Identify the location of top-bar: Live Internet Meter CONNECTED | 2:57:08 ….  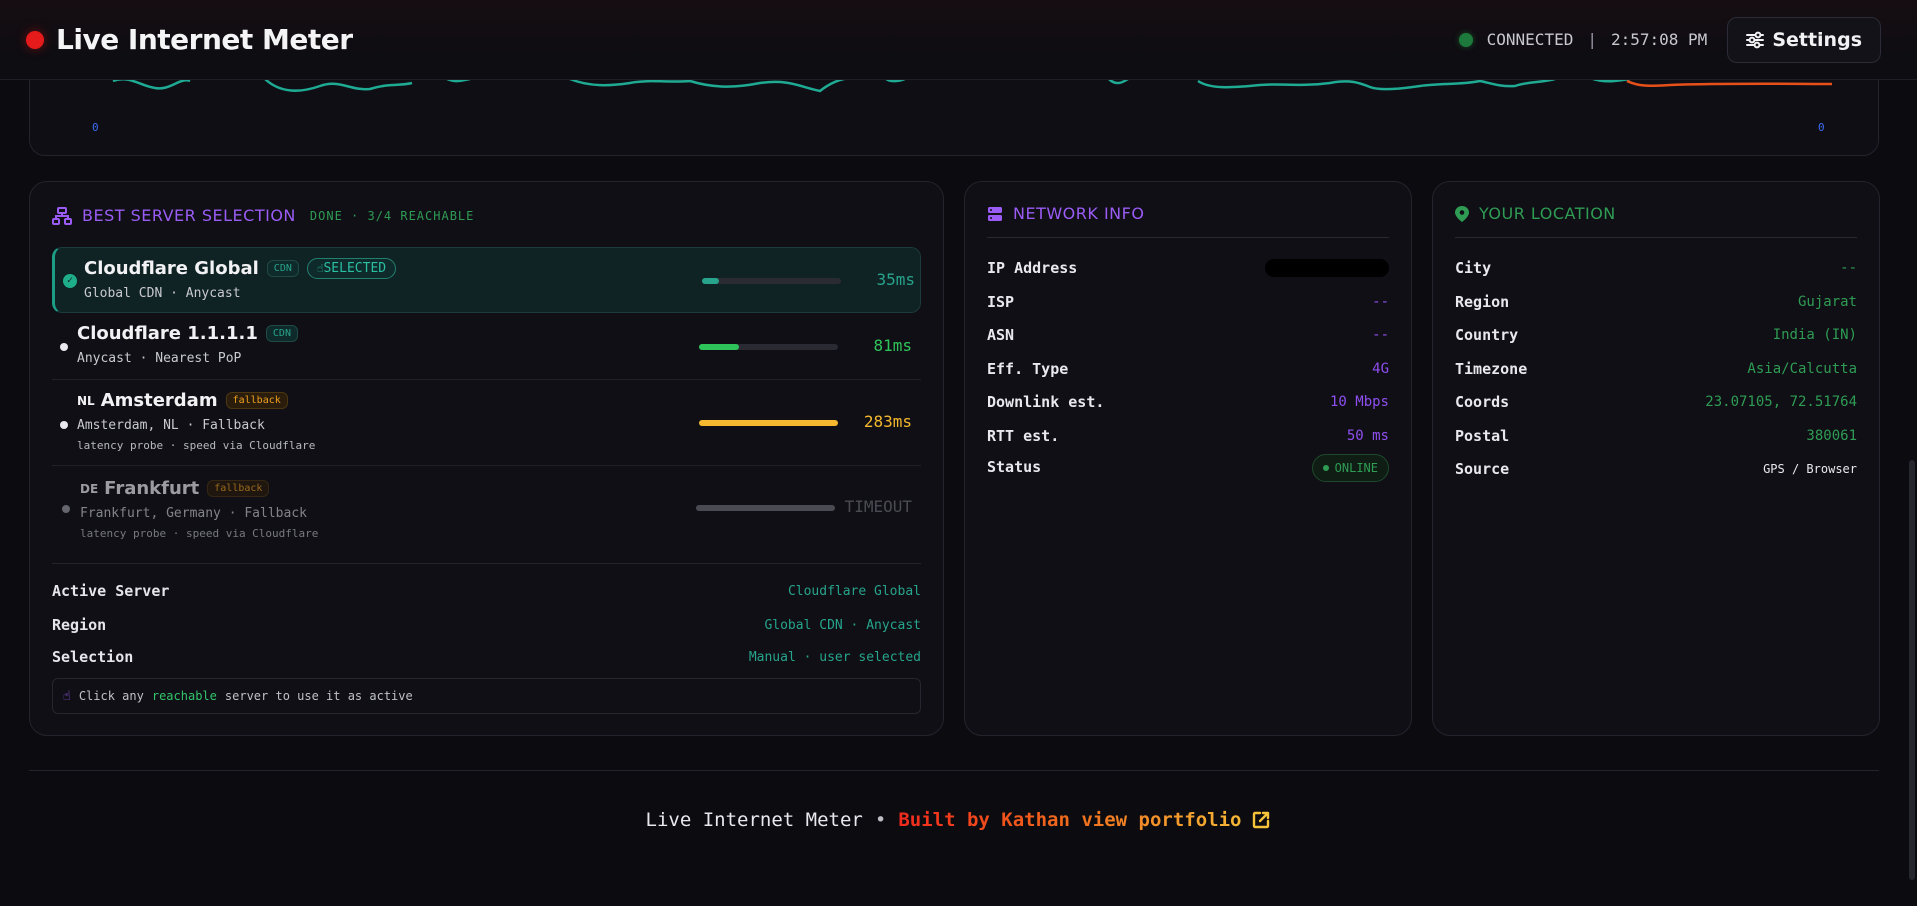
(958, 40).